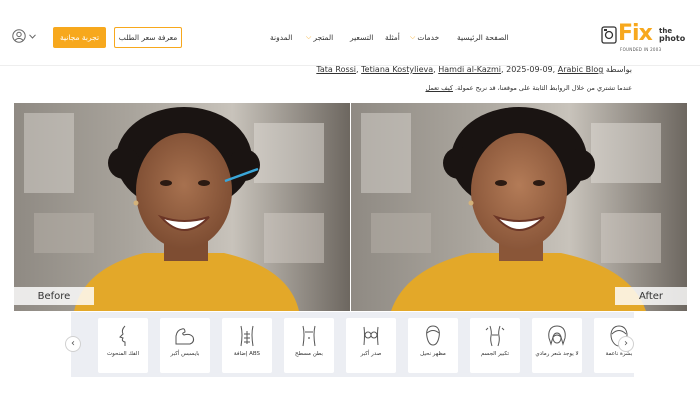 This screenshot has height=400, width=700. Describe the element at coordinates (123, 354) in the screenshot. I see `option-label: الفك المنحوت` at that location.